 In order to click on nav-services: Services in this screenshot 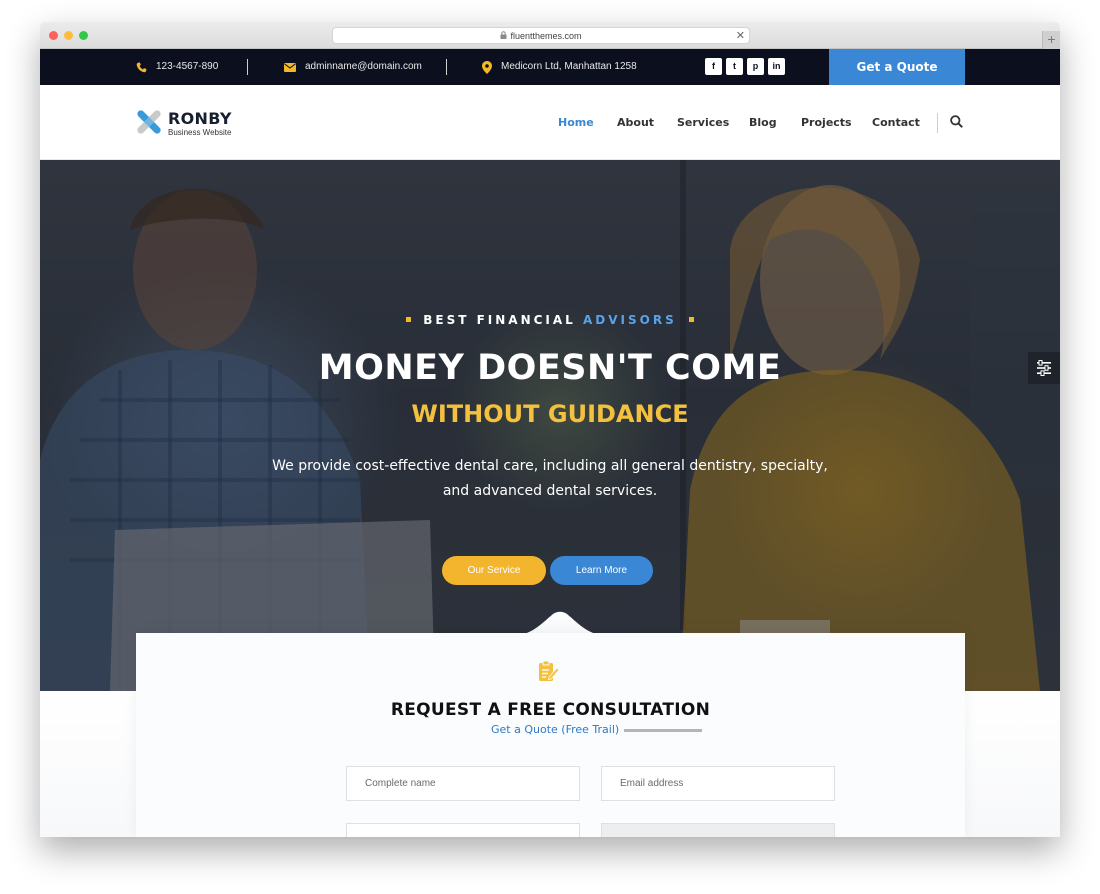, I will do `click(703, 122)`.